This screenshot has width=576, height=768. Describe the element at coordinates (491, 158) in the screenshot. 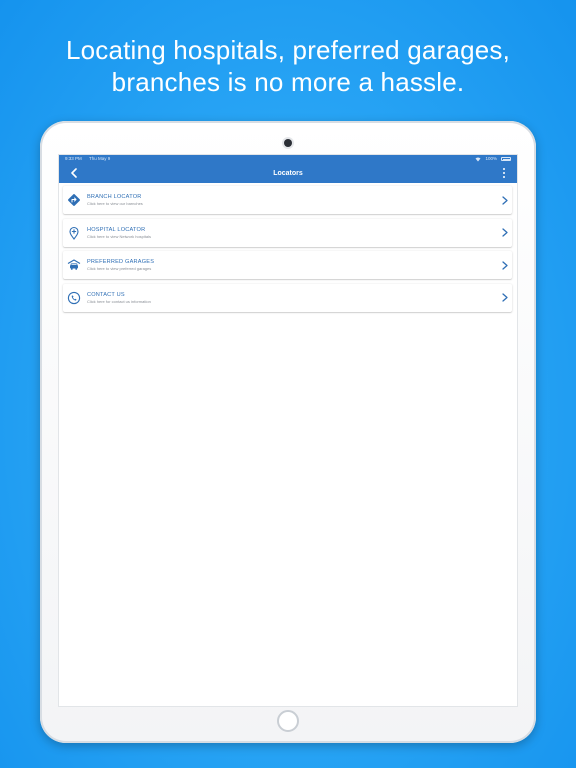

I see `battery-percent: 100%` at that location.